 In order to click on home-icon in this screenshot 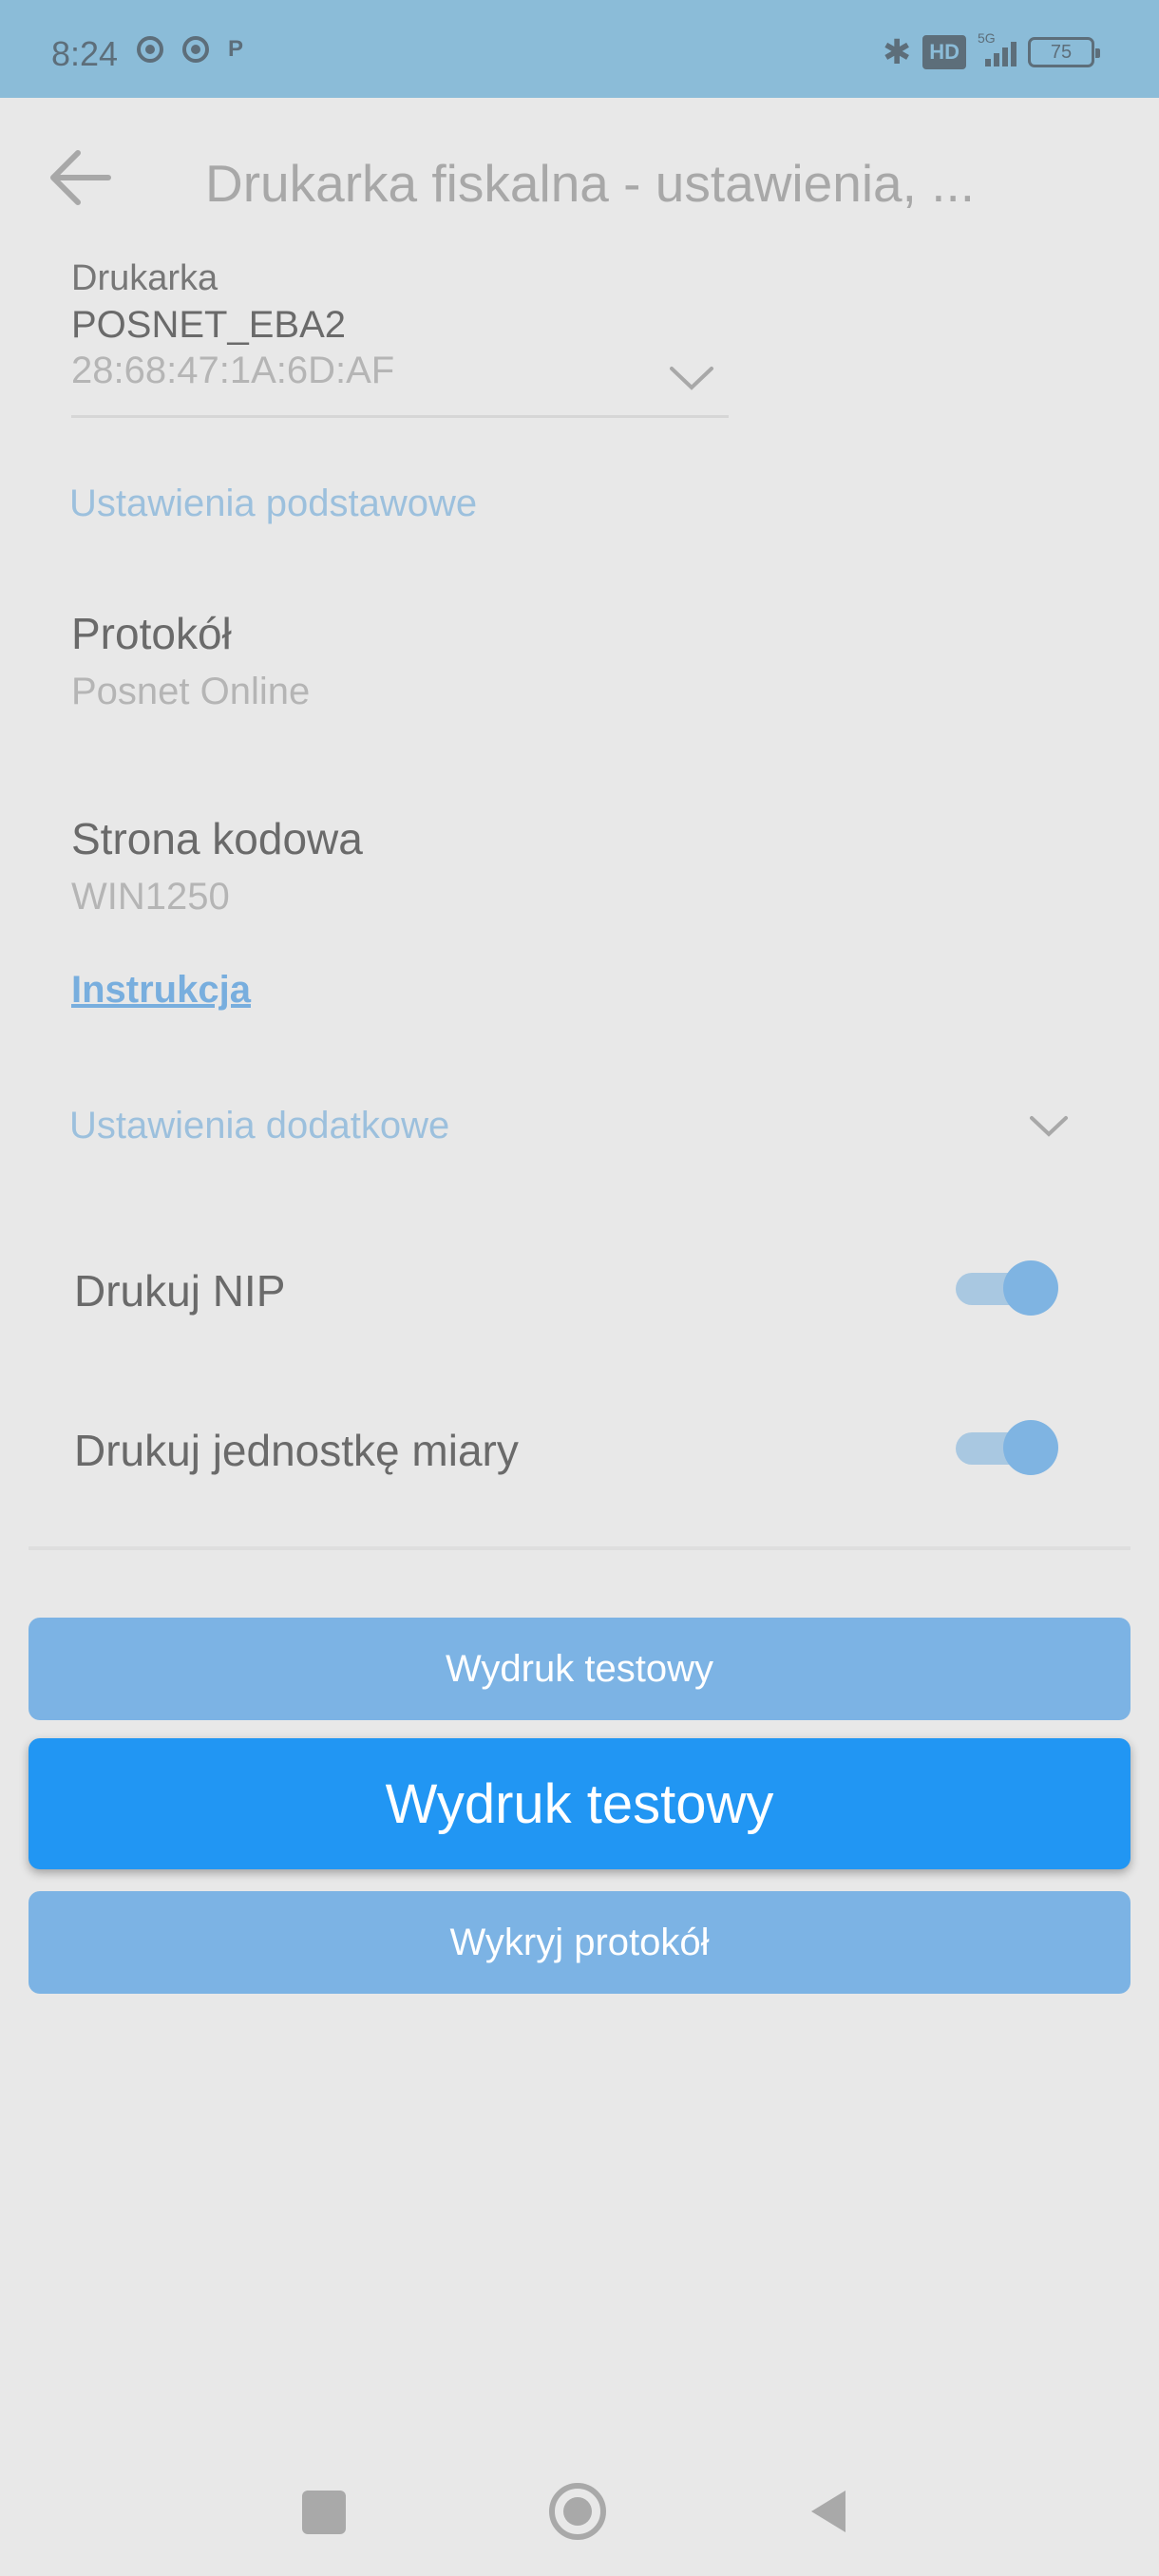, I will do `click(577, 2511)`.